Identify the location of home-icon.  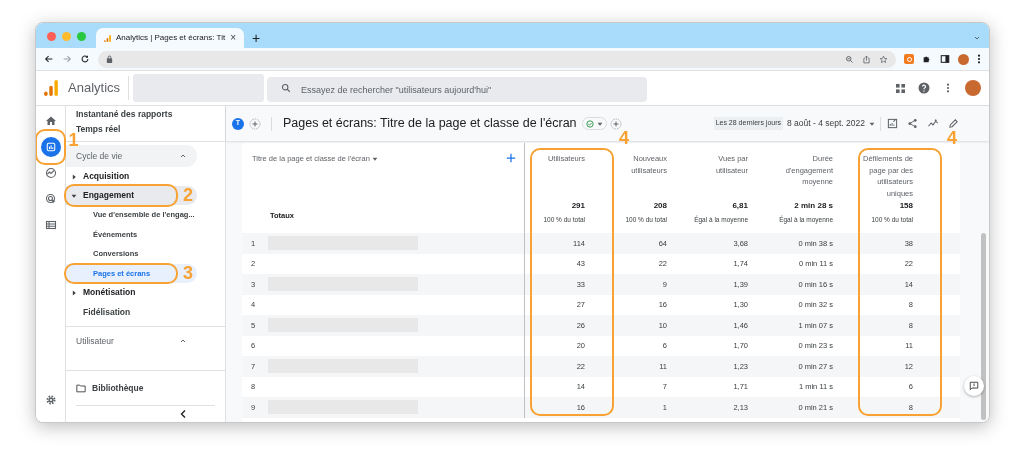
(50, 121).